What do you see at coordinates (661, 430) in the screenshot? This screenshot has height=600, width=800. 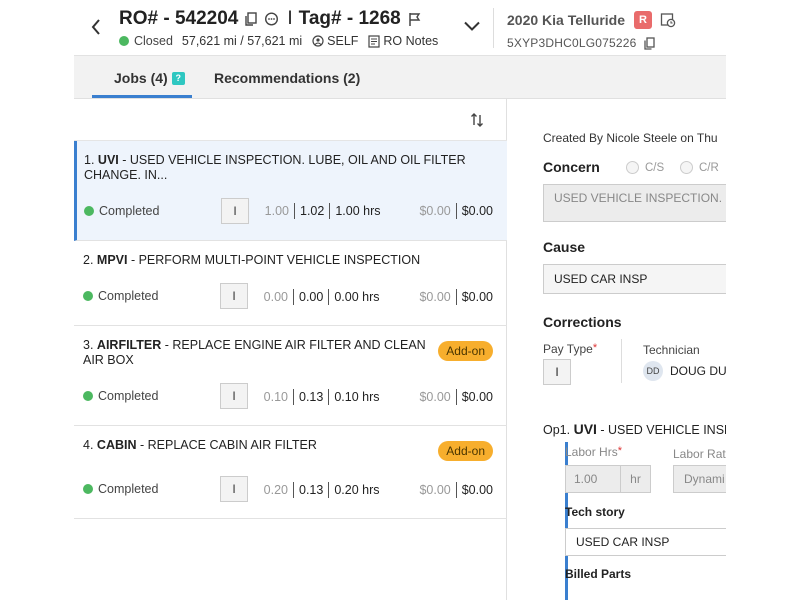 I see `op-description: - USED VEHICLE INSP` at bounding box center [661, 430].